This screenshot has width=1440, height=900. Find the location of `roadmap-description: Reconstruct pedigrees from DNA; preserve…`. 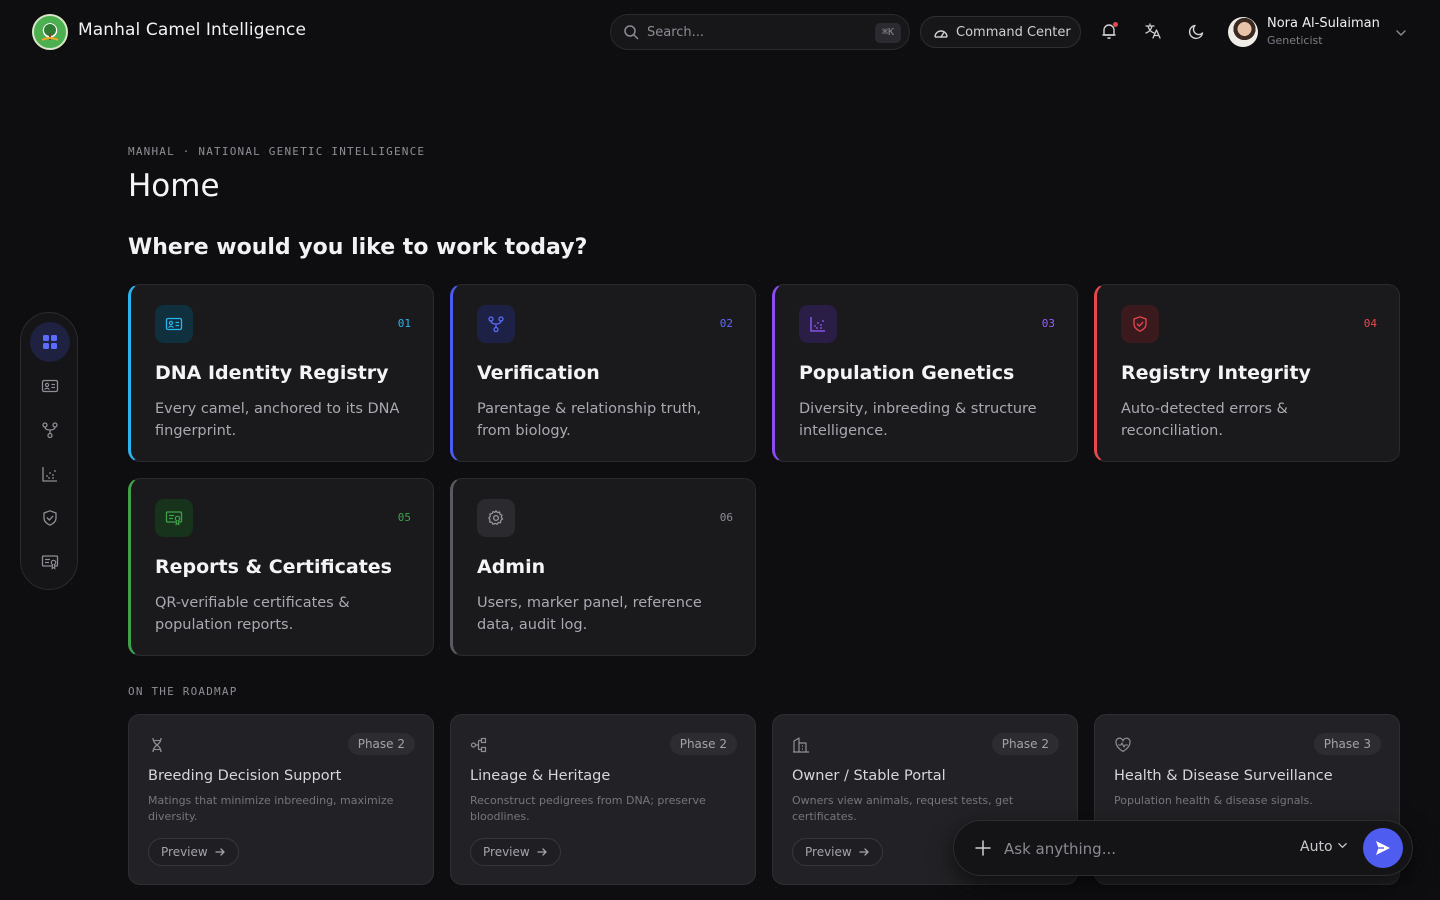

roadmap-description: Reconstruct pedigrees from DNA; preserve… is located at coordinates (588, 808).